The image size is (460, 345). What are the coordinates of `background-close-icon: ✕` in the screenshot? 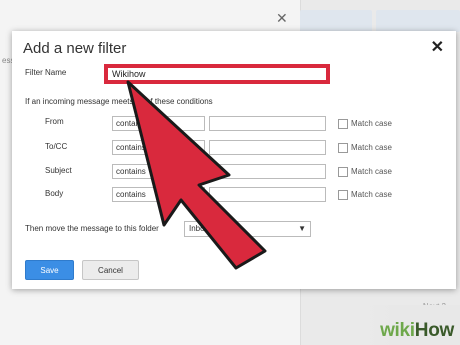 It's located at (282, 18).